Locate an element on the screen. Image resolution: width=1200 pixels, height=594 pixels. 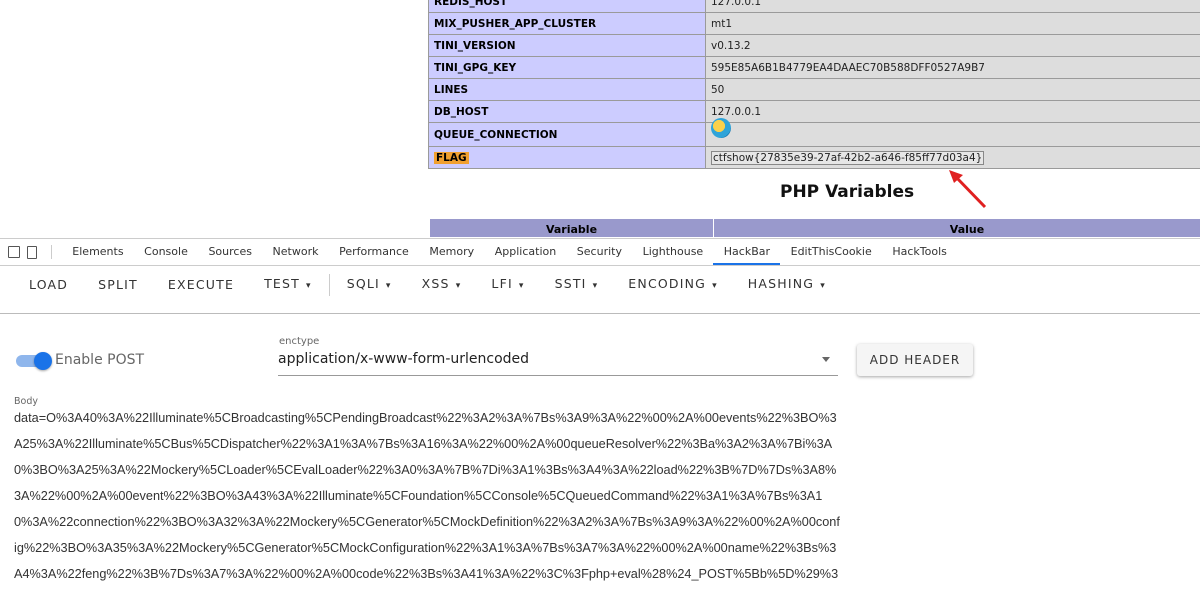
tab-application: Application is located at coordinates (525, 252).